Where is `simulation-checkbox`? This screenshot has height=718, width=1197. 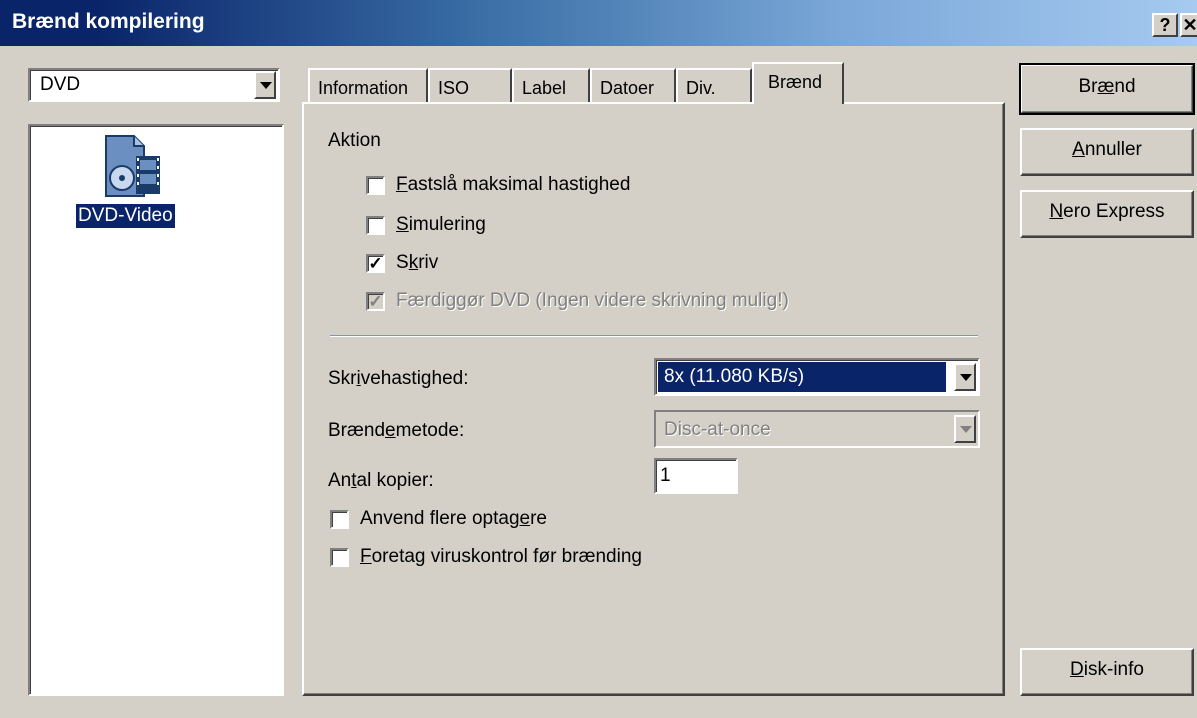
simulation-checkbox is located at coordinates (375, 225).